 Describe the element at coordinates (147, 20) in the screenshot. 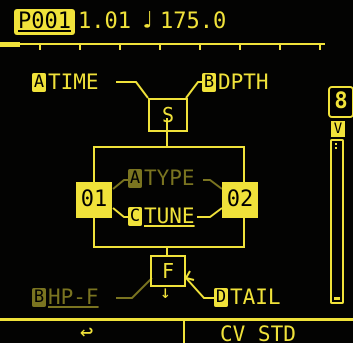

I see `quarter-note-icon: ♩` at that location.